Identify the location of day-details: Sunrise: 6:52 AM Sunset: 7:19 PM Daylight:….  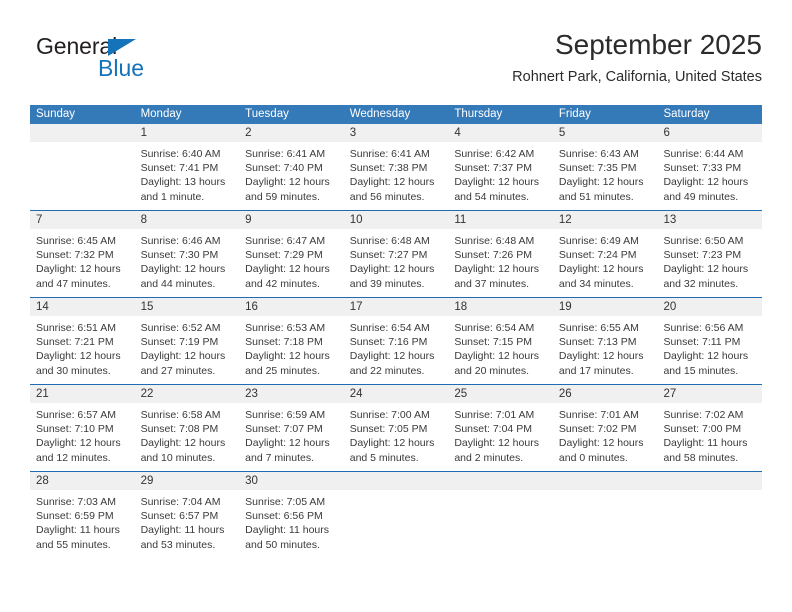
(187, 350).